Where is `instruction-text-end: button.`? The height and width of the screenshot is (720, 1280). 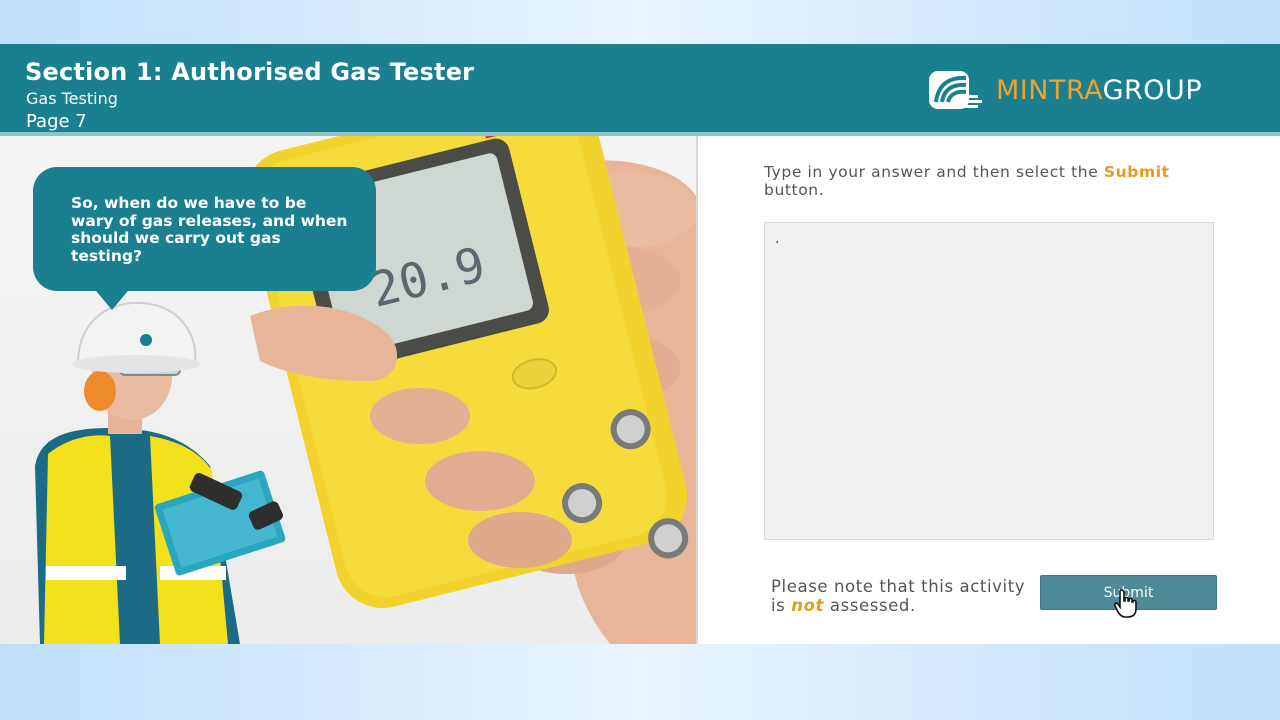 instruction-text-end: button. is located at coordinates (794, 190).